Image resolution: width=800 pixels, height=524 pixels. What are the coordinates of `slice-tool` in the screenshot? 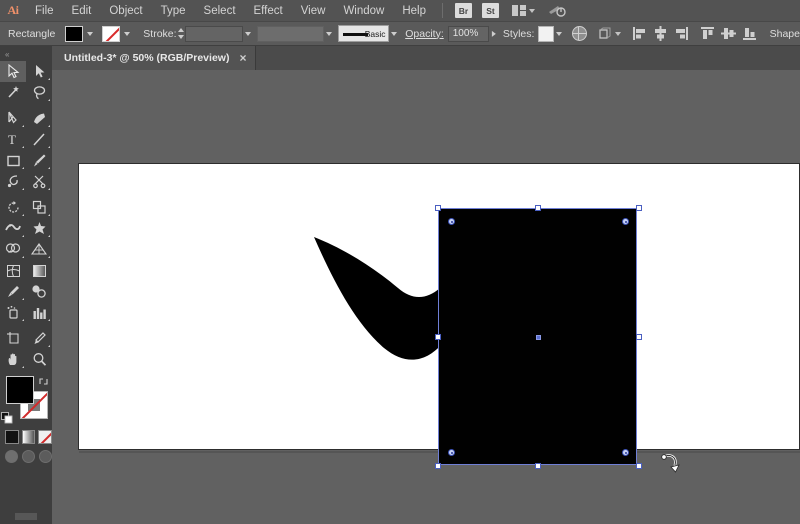 It's located at (39, 338).